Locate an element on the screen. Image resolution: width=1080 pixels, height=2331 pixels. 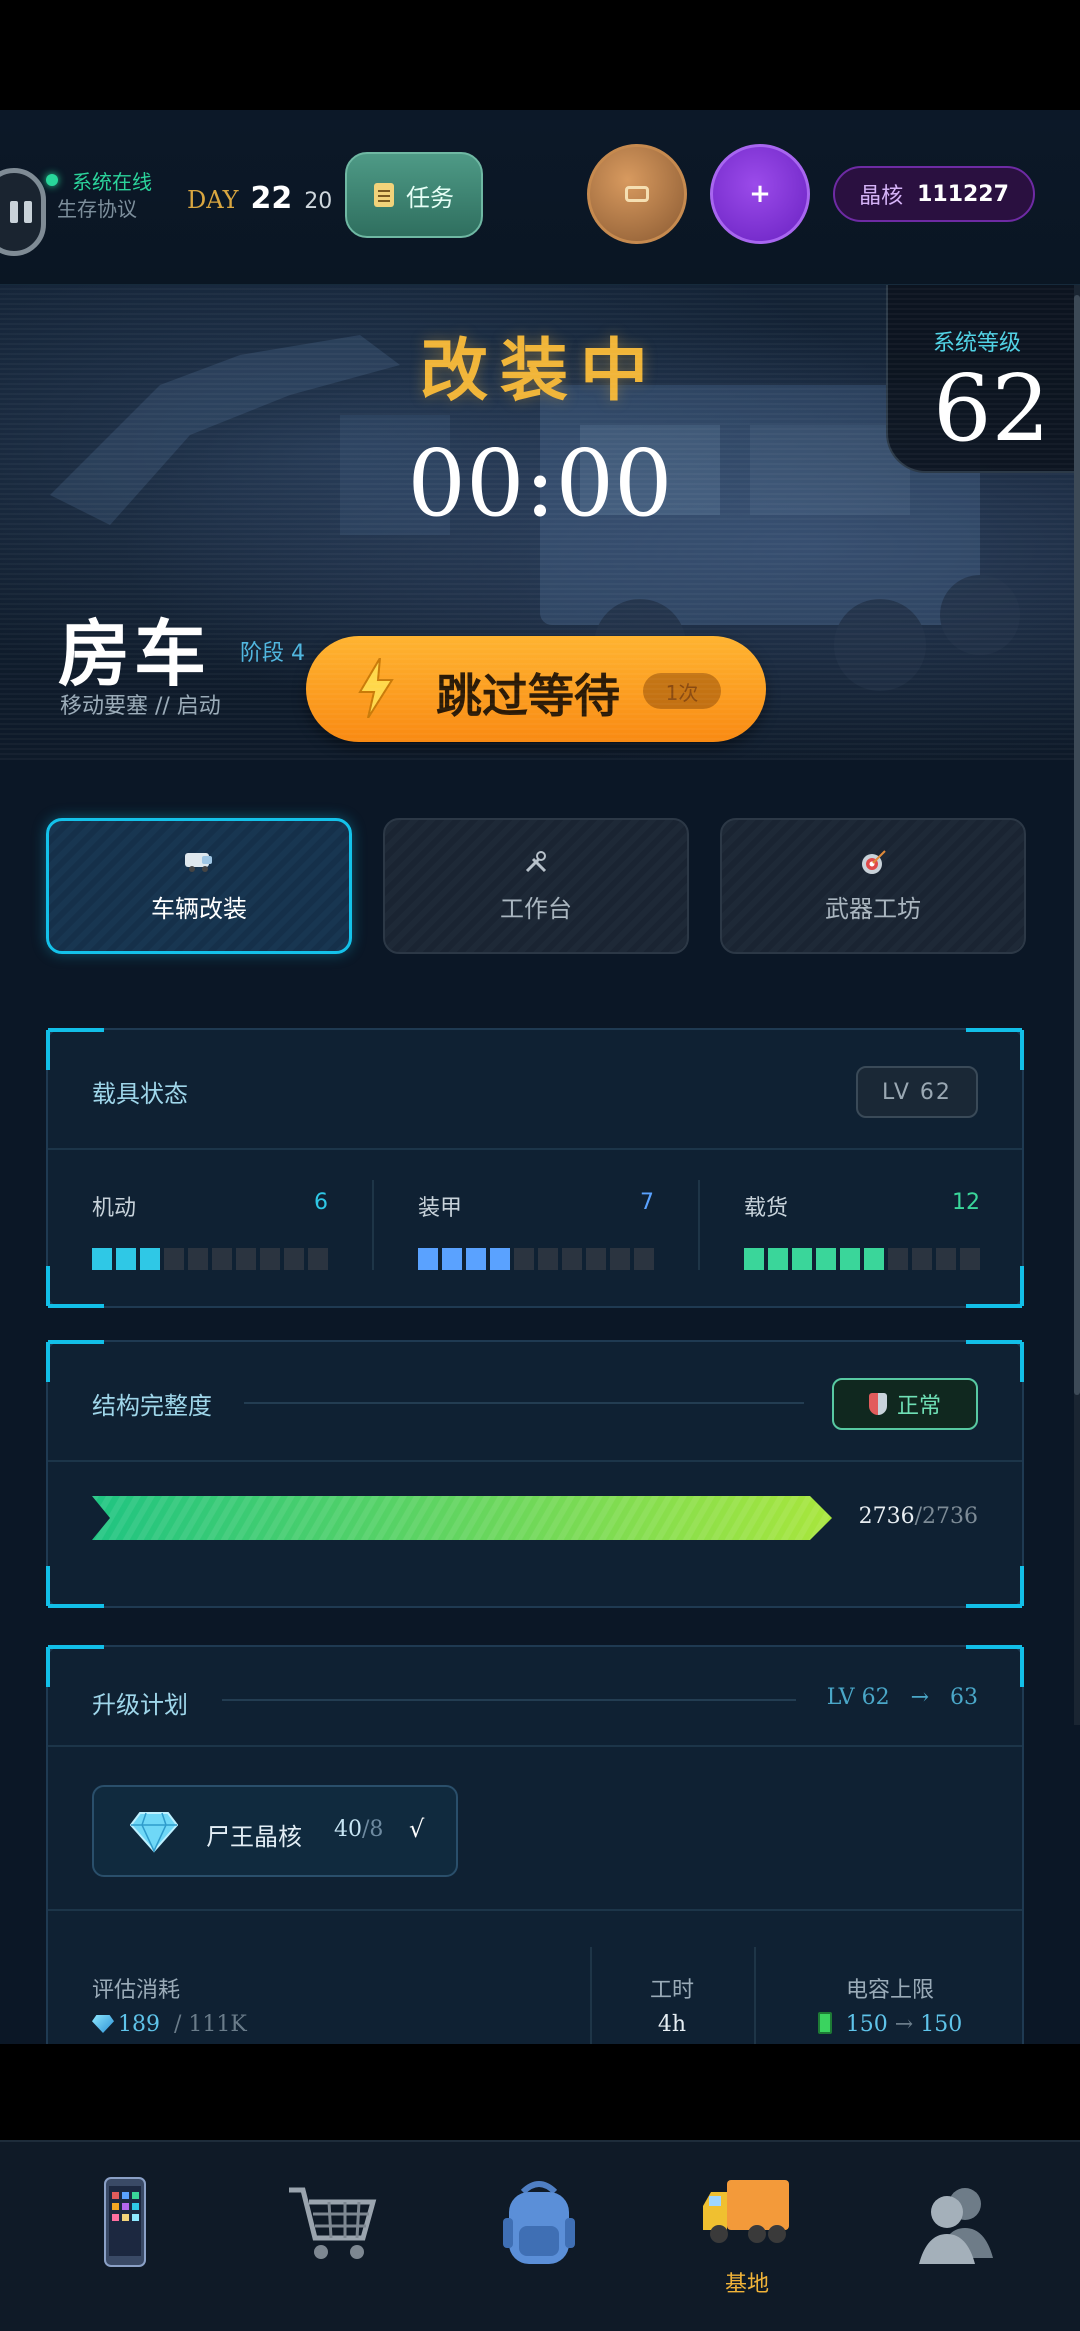
skip-wait-button: 跳过等待 1次 is located at coordinates (536, 689).